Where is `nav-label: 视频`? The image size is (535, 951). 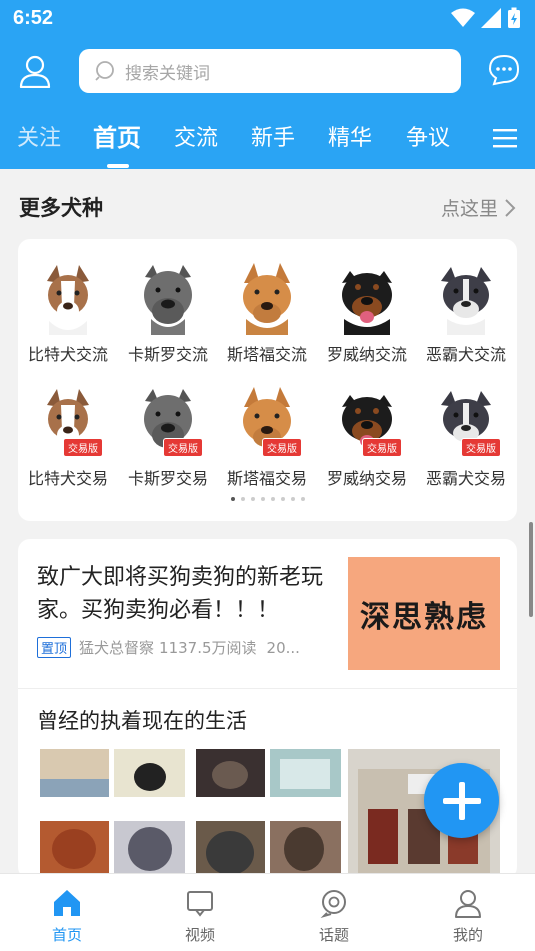 nav-label: 视频 is located at coordinates (199, 935).